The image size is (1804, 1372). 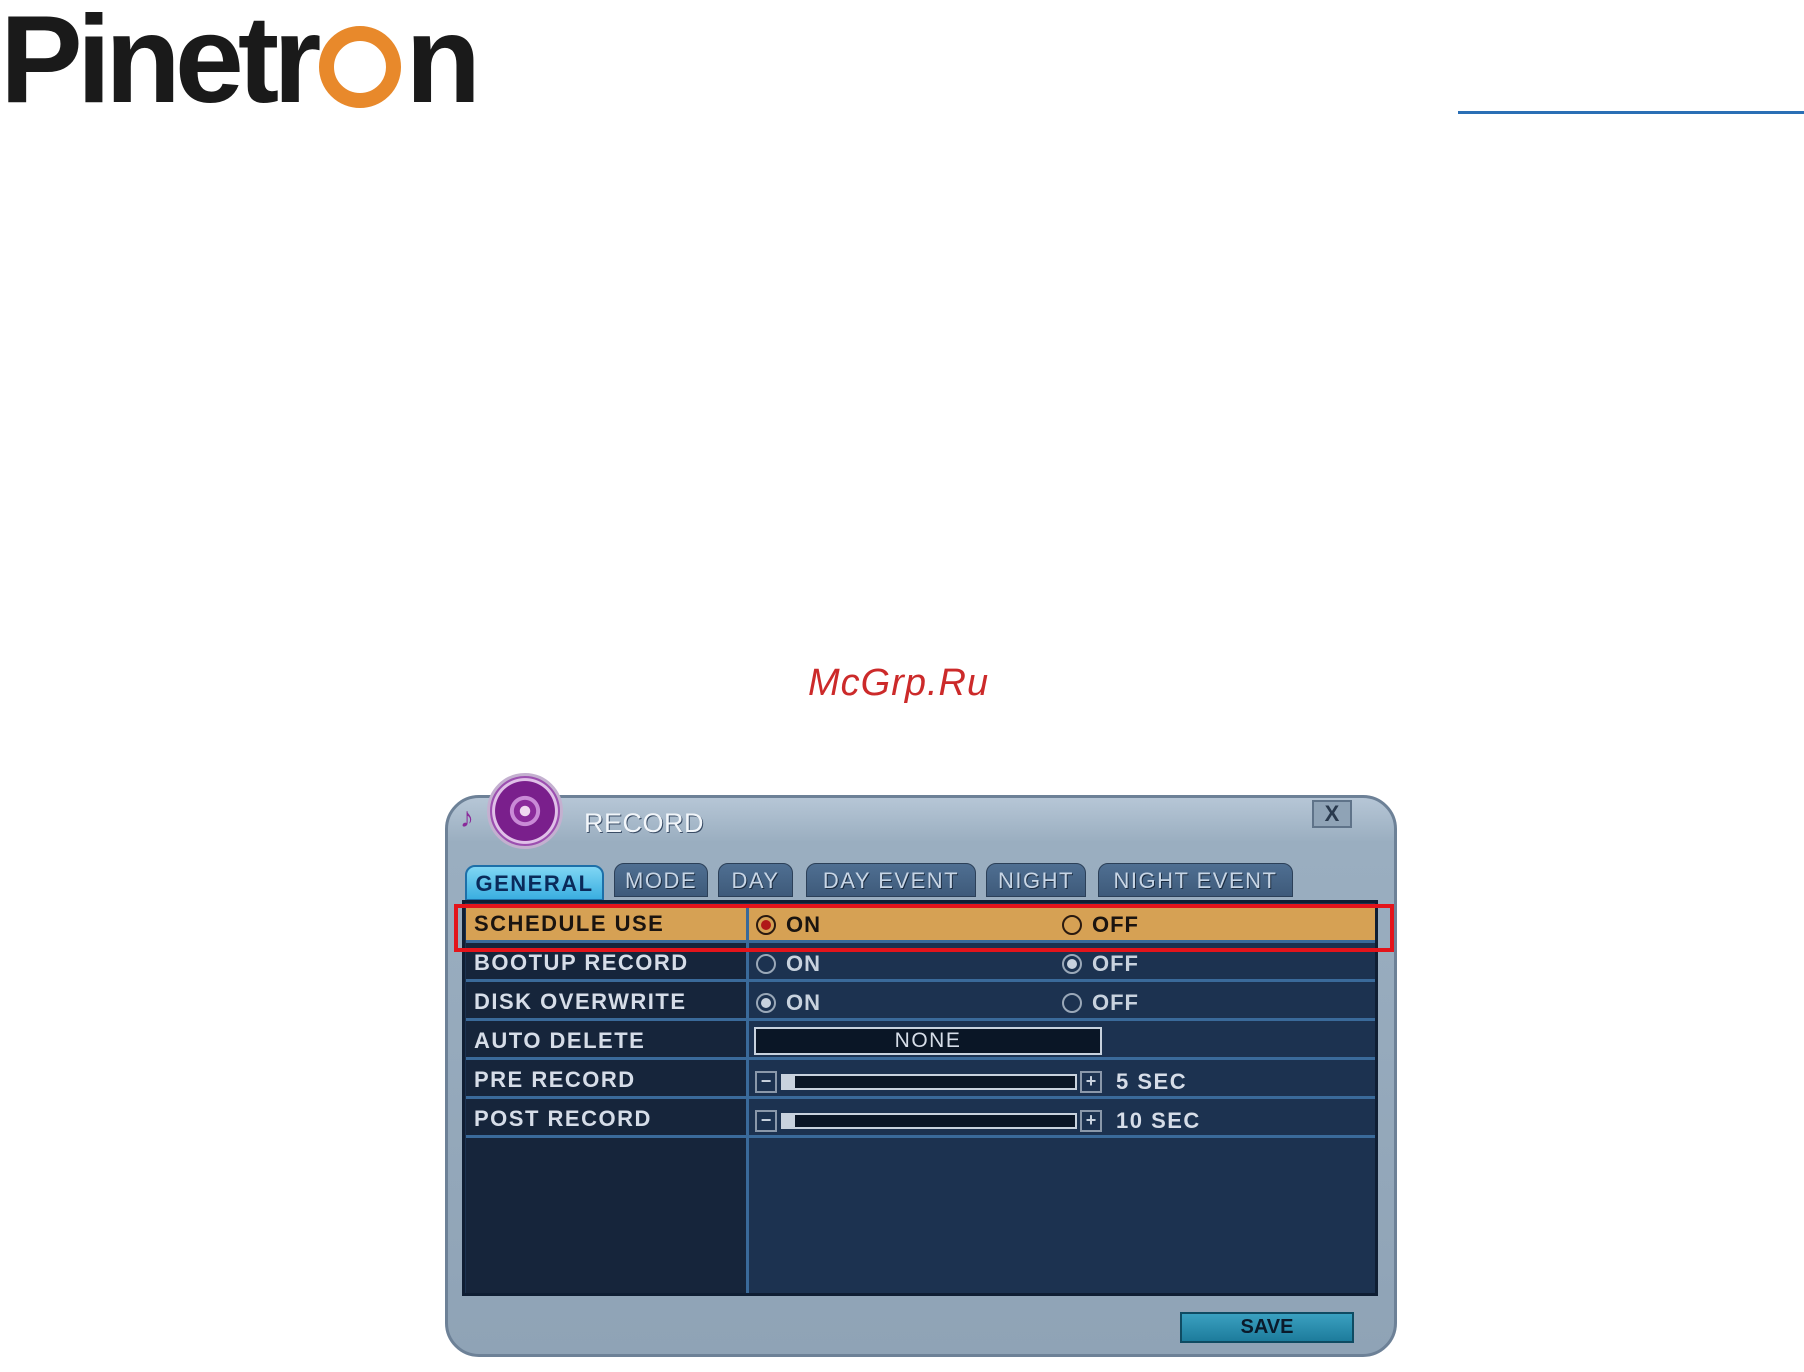 What do you see at coordinates (1072, 1003) in the screenshot?
I see `disk-overwrite-off-radio` at bounding box center [1072, 1003].